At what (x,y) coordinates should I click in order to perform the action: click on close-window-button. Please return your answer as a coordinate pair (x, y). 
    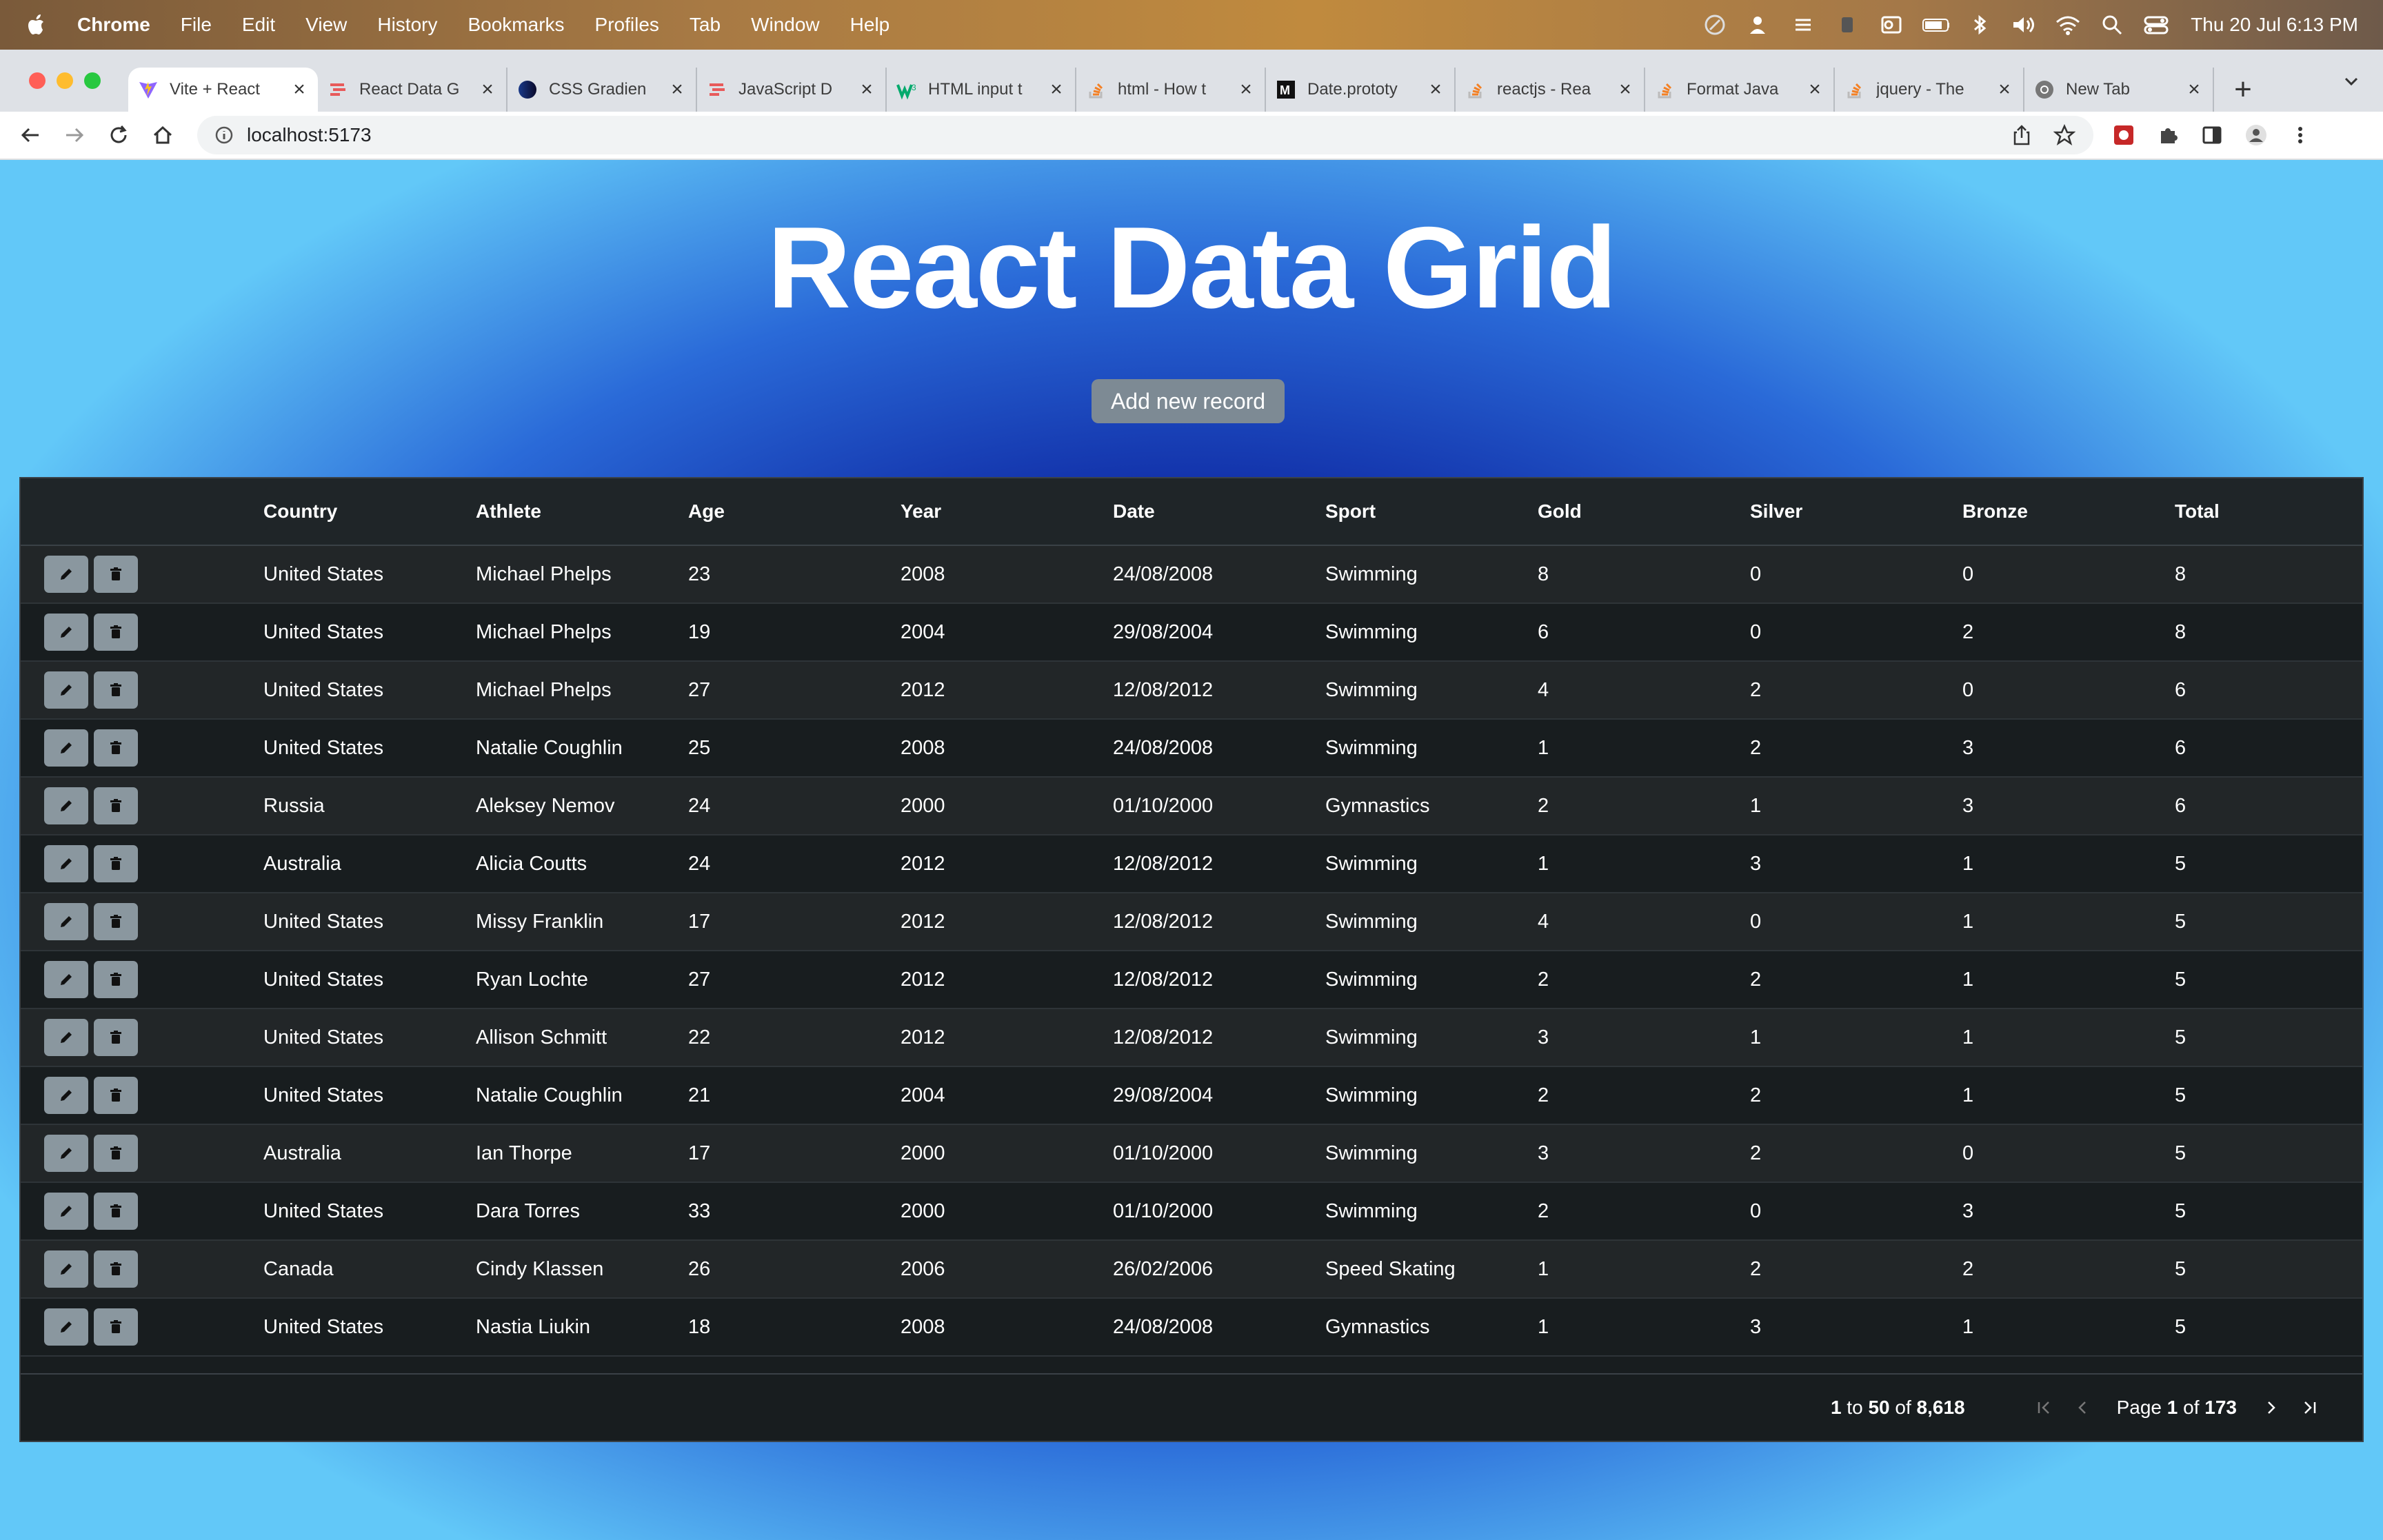
    Looking at the image, I should click on (37, 81).